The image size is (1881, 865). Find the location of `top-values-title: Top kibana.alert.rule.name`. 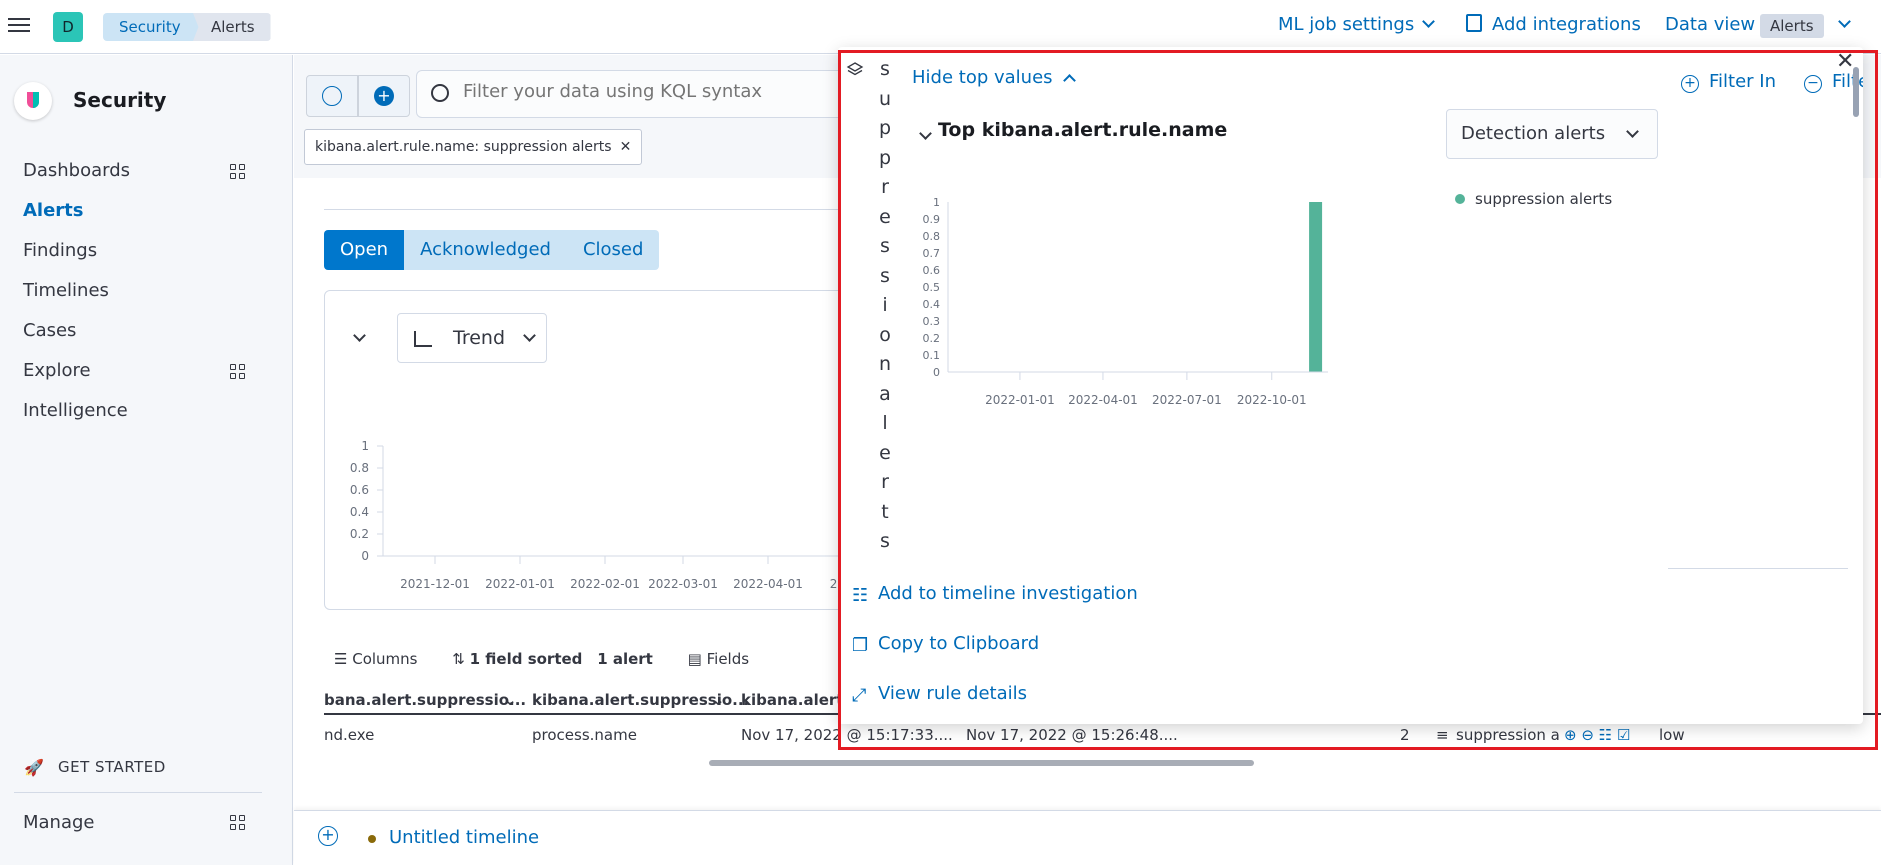

top-values-title: Top kibana.alert.rule.name is located at coordinates (1083, 130).